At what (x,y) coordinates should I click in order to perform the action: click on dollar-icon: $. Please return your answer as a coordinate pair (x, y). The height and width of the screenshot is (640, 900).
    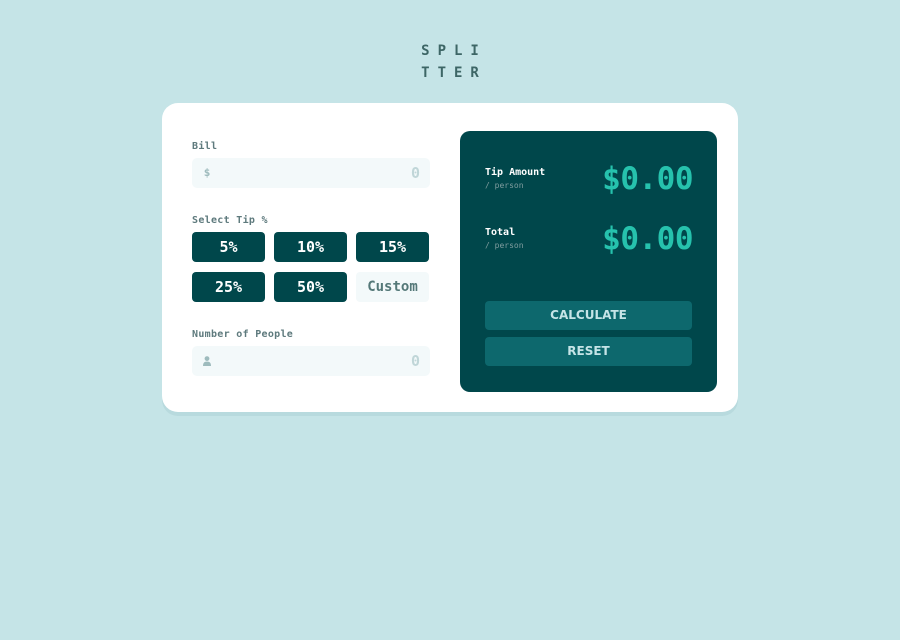
    Looking at the image, I should click on (207, 172).